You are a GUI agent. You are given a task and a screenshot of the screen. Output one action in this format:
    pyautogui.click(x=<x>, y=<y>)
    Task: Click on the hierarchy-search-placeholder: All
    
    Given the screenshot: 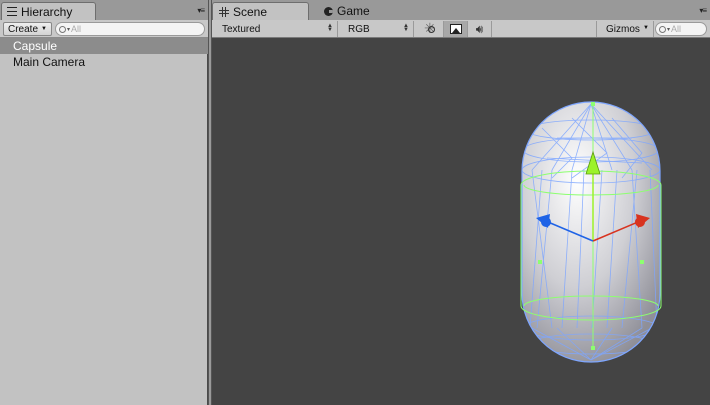 What is the action you would take?
    pyautogui.click(x=76, y=29)
    